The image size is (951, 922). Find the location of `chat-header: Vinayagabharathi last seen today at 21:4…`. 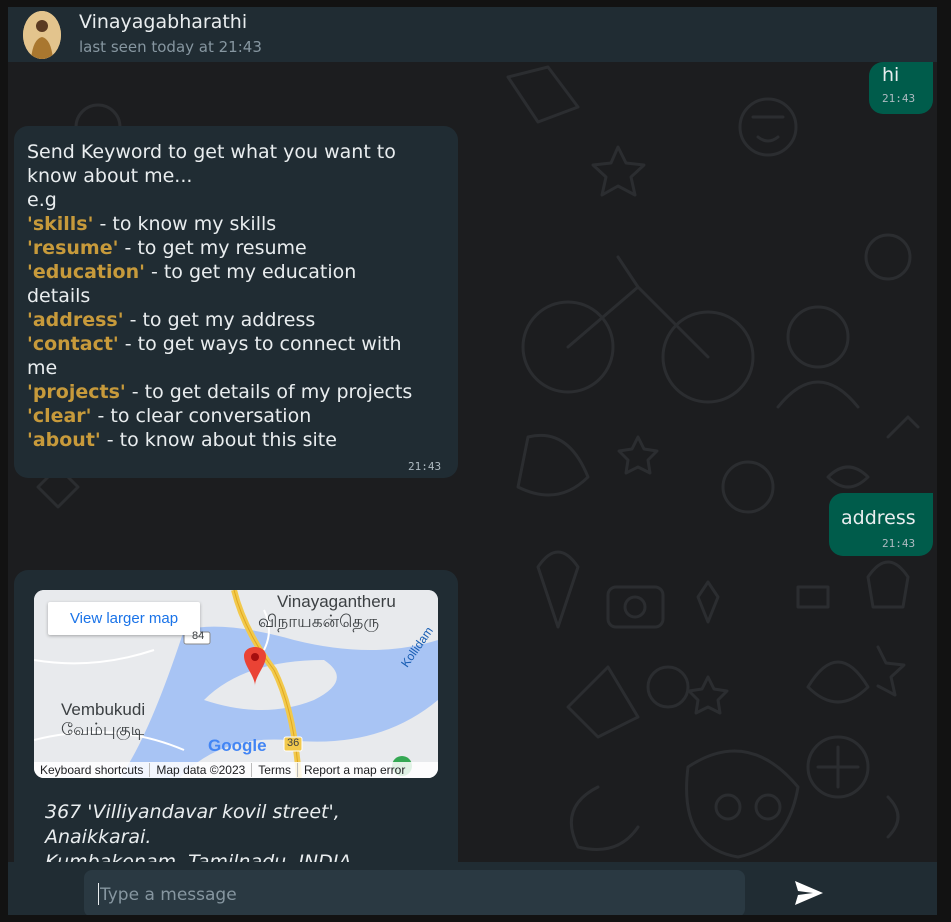

chat-header: Vinayagabharathi last seen today at 21:4… is located at coordinates (472, 34).